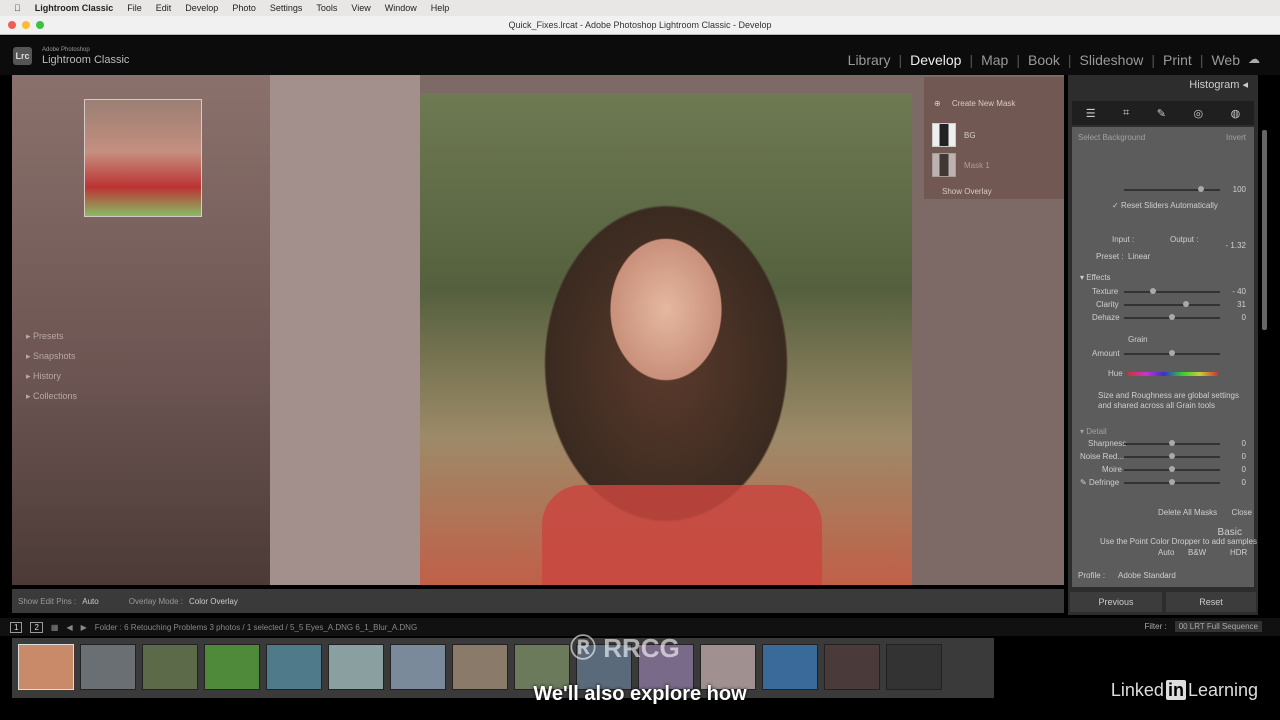  What do you see at coordinates (682, 535) in the screenshot?
I see `photo-detail` at bounding box center [682, 535].